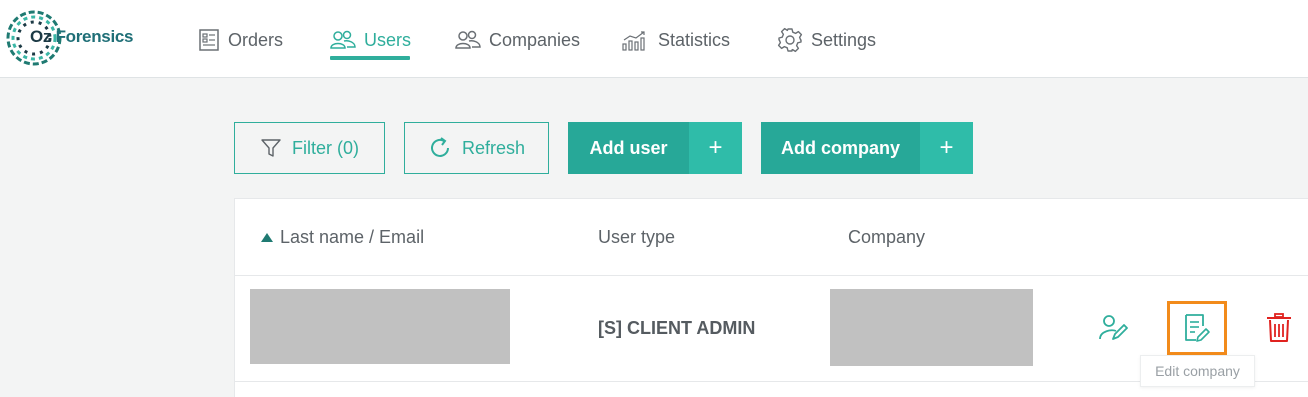 The height and width of the screenshot is (397, 1308). I want to click on refresh-button: Refresh, so click(476, 148).